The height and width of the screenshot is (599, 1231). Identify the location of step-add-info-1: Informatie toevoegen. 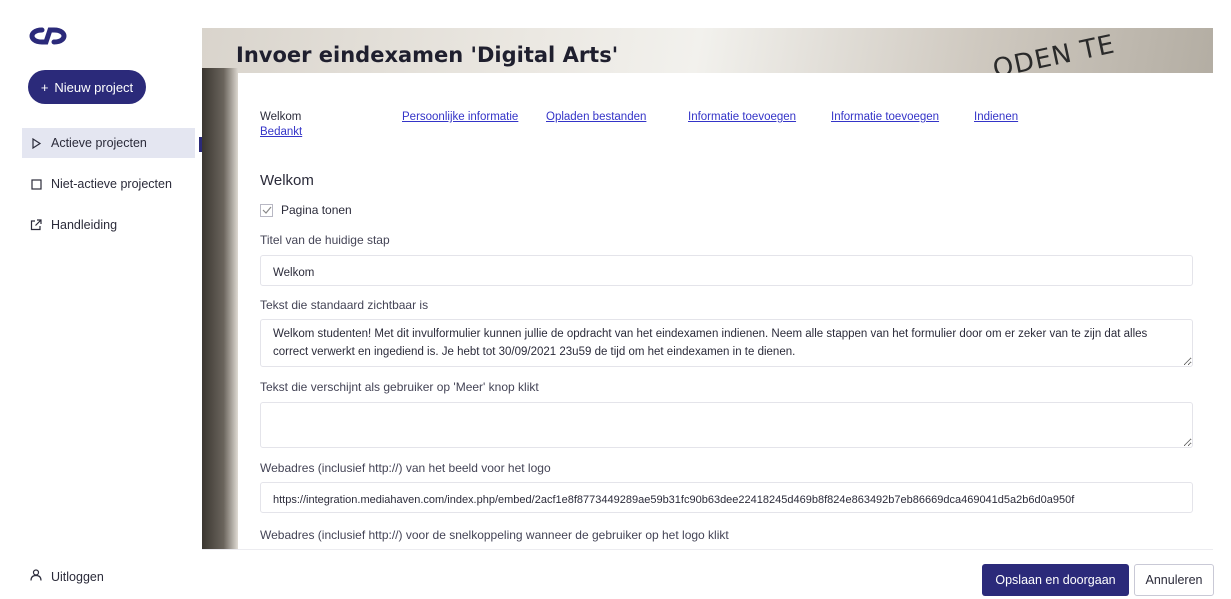
(742, 117).